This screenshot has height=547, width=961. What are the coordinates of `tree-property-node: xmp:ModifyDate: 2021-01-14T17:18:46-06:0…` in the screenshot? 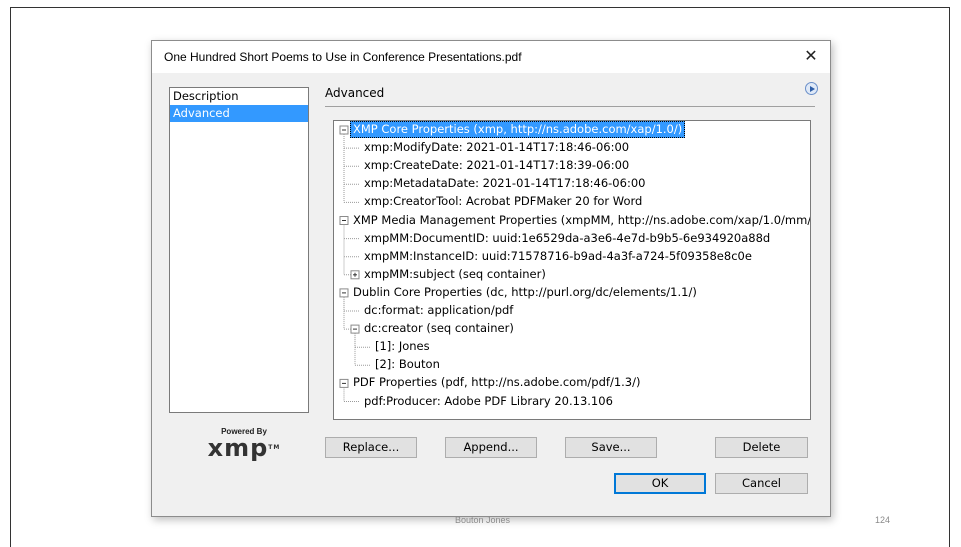 It's located at (496, 147).